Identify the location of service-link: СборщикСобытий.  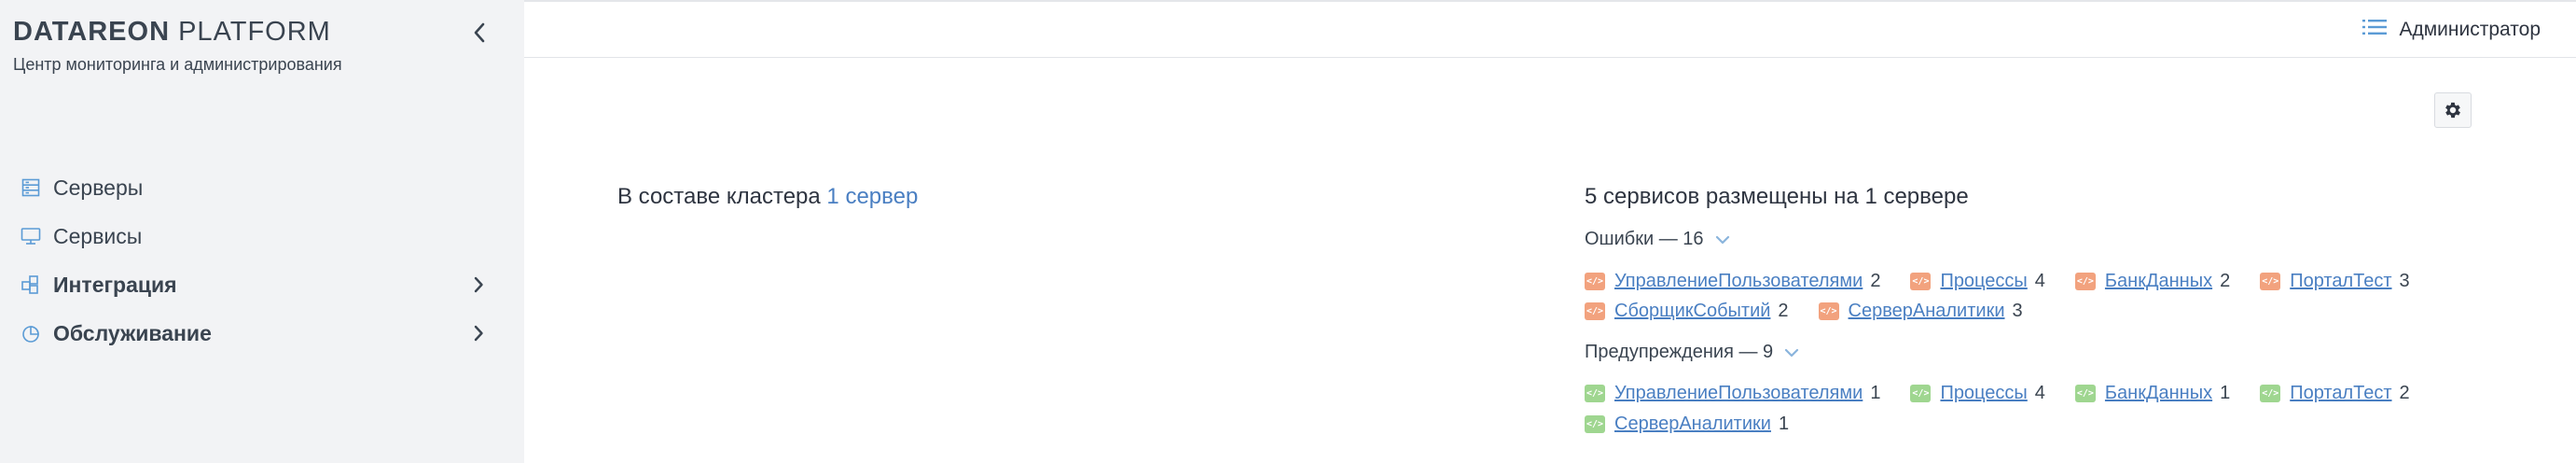
(1692, 311).